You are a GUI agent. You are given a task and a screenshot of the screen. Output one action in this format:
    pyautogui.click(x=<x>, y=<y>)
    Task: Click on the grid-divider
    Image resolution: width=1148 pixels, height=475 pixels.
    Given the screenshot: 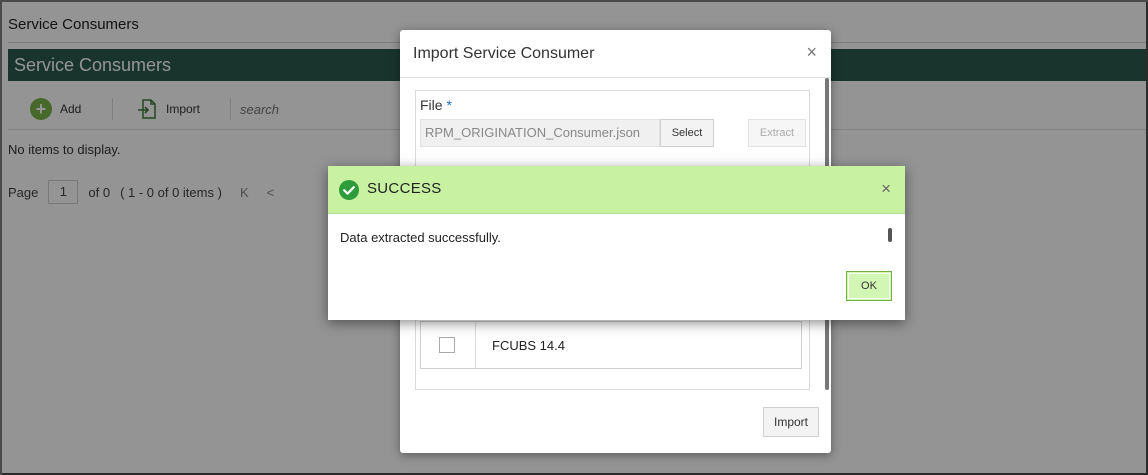 What is the action you would take?
    pyautogui.click(x=475, y=345)
    